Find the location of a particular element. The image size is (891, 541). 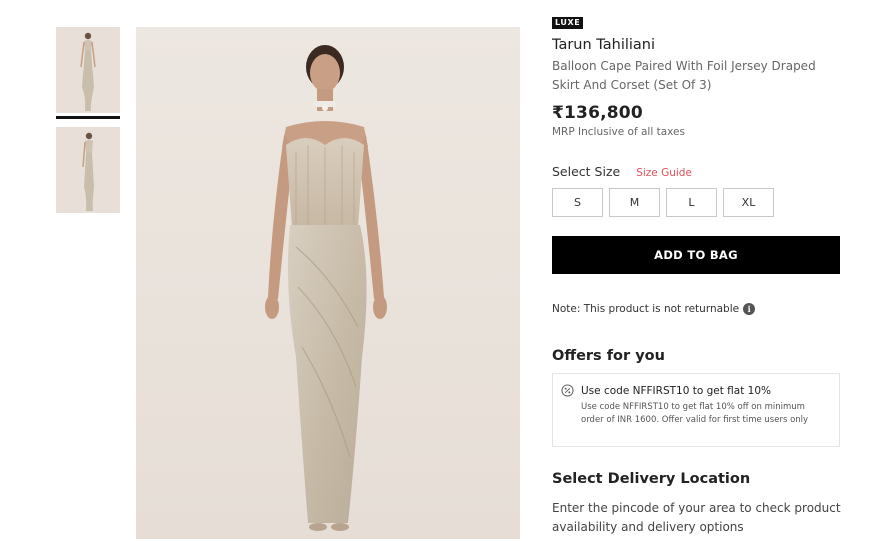

size-option-l: L is located at coordinates (691, 202).